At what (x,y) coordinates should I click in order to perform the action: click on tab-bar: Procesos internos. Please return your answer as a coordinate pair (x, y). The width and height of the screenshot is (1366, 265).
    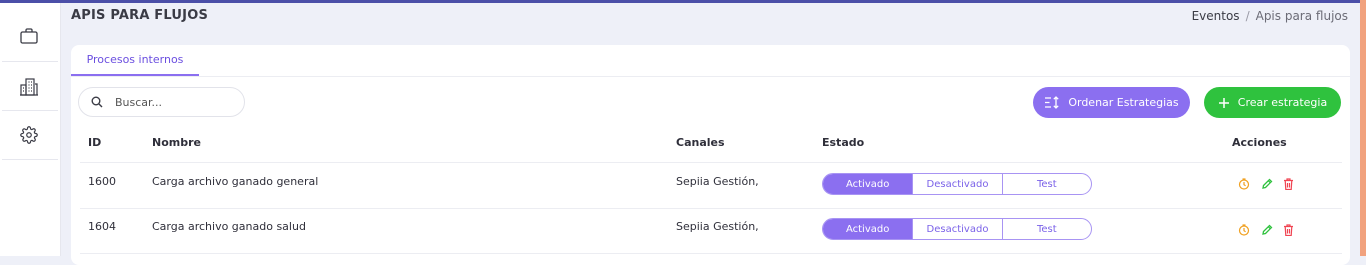
    Looking at the image, I should click on (710, 61).